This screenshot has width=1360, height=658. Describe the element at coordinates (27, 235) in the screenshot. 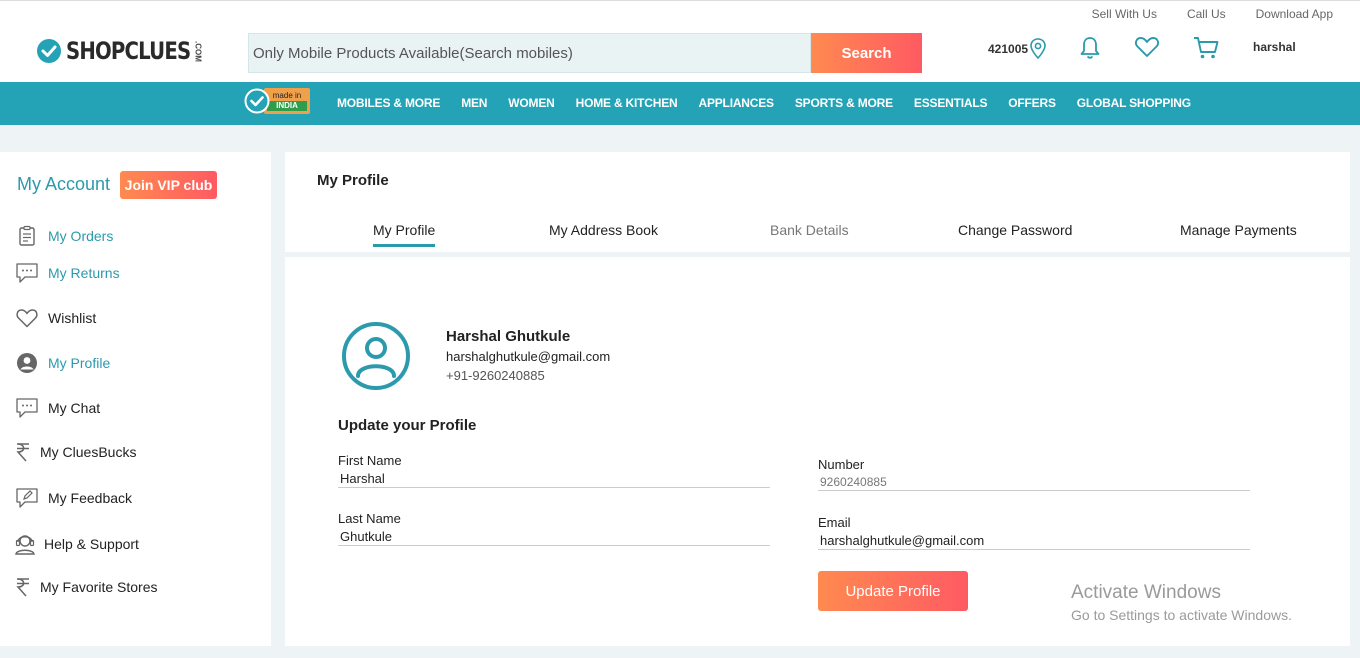

I see `clipboard-icon` at that location.